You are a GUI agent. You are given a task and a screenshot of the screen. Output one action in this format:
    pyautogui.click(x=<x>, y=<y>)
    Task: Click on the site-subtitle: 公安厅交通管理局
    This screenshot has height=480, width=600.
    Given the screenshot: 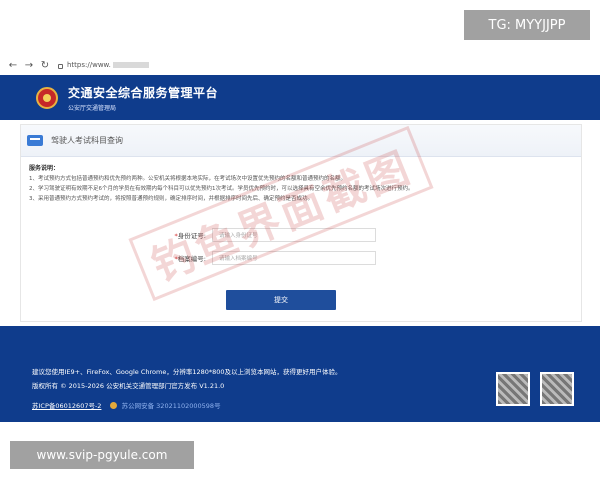 What is the action you would take?
    pyautogui.click(x=92, y=108)
    